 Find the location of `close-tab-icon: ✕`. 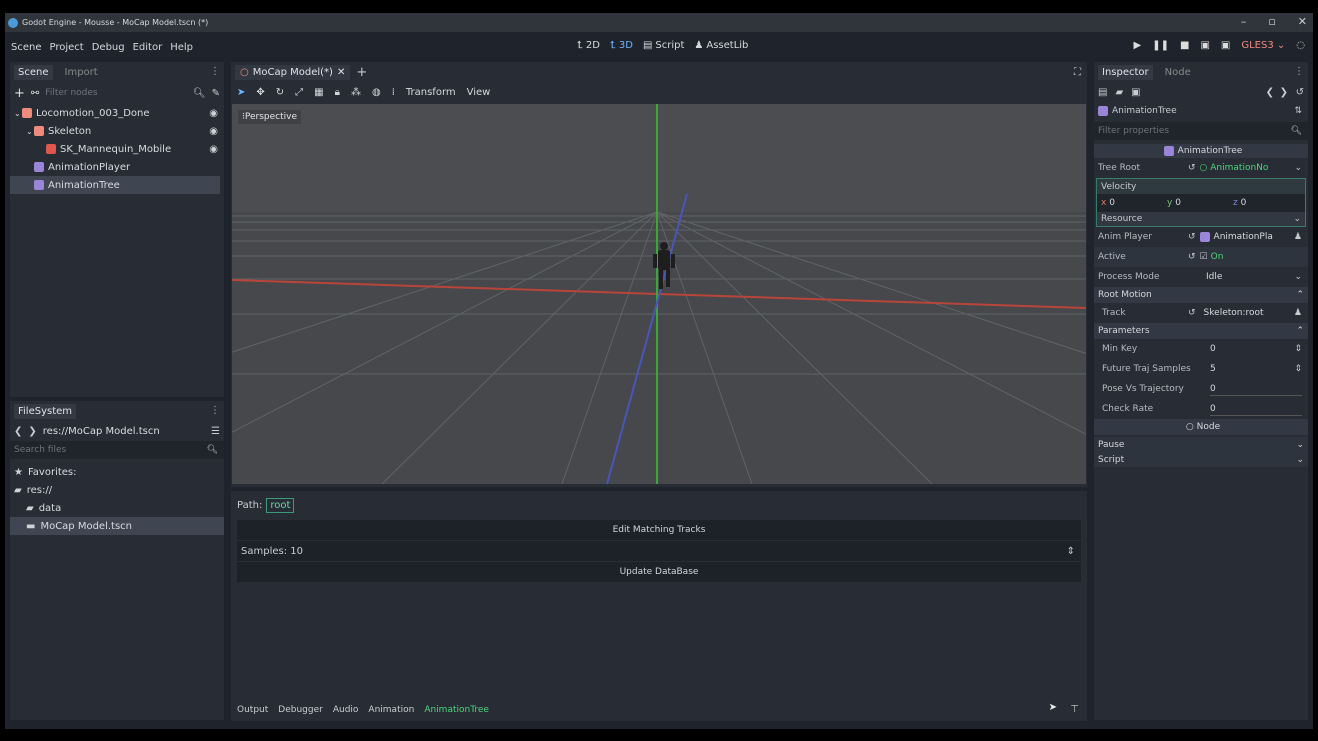

close-tab-icon: ✕ is located at coordinates (341, 72).